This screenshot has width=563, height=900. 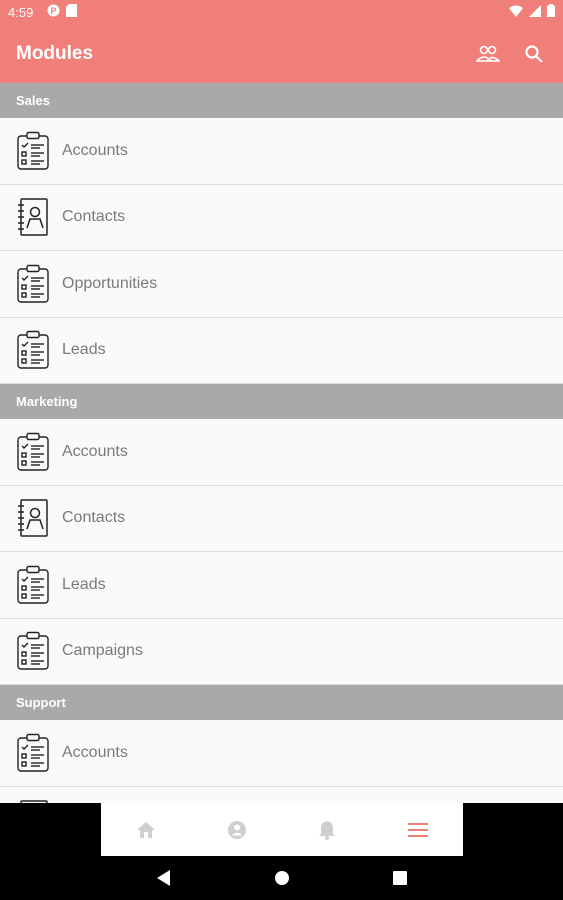 What do you see at coordinates (281, 100) in the screenshot?
I see `section-header-sales: Sales` at bounding box center [281, 100].